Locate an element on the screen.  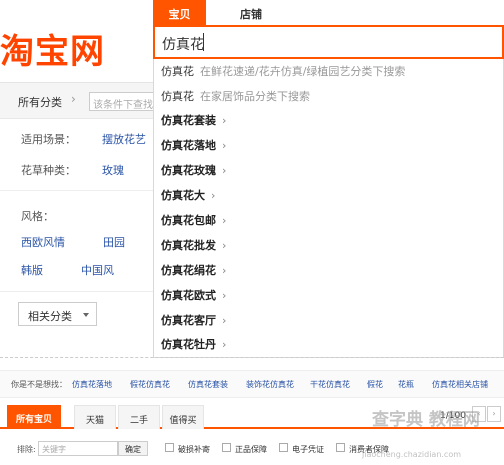
suggested-query-link: 仿真花套装 is located at coordinates (208, 384).